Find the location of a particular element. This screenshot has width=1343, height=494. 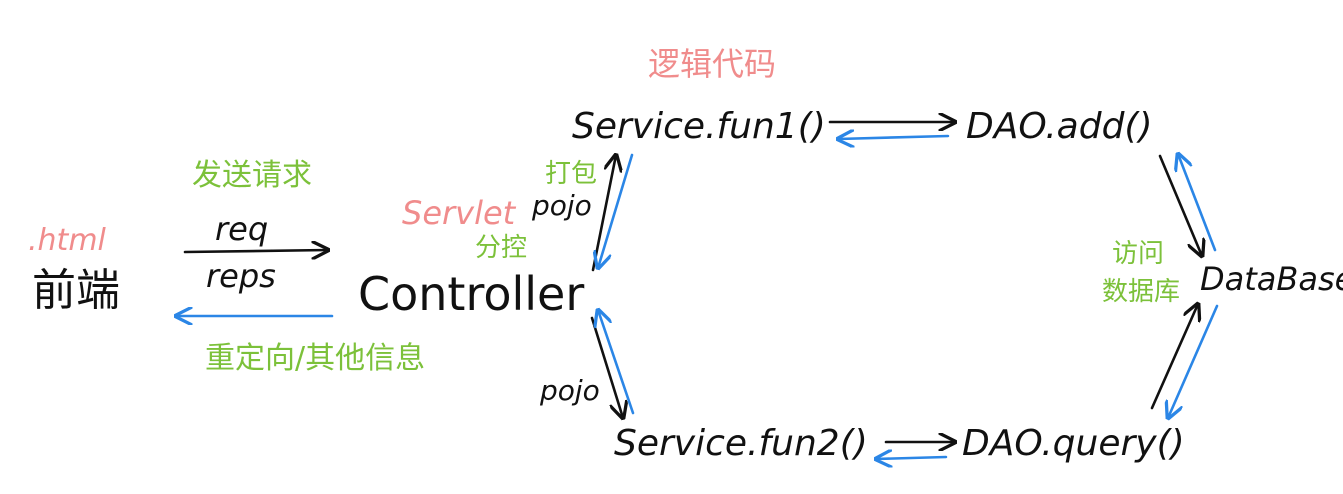

request-arrow is located at coordinates (255, 251).